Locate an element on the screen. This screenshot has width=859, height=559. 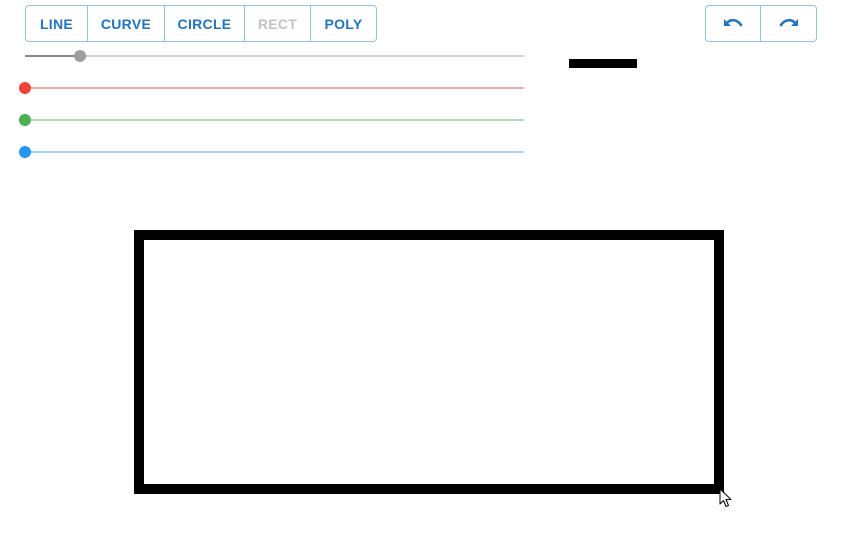
redo-icon is located at coordinates (788, 22).